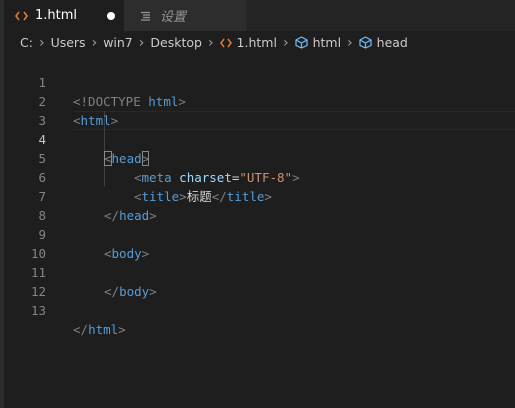  I want to click on code-line: 6 <title>标题</title>, so click(259, 176).